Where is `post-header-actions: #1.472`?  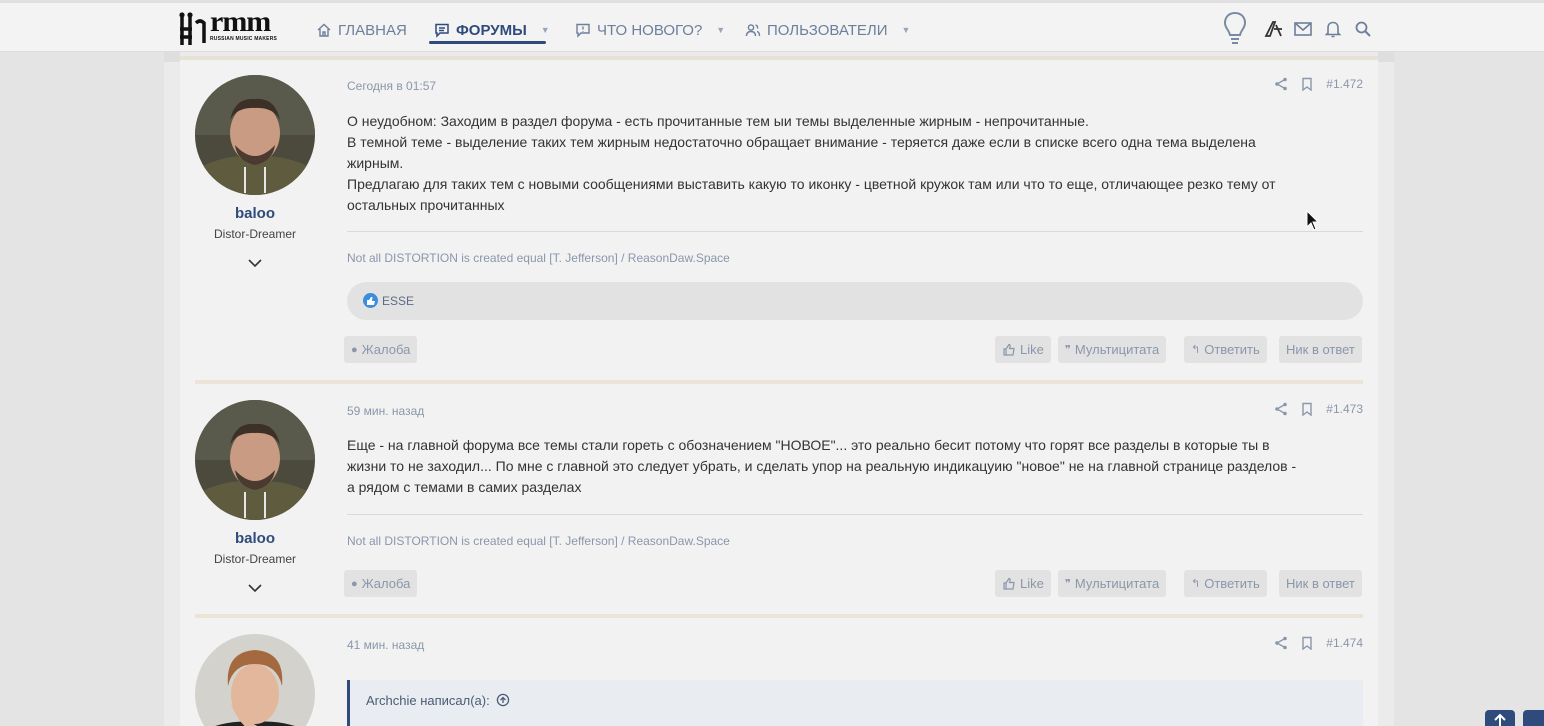 post-header-actions: #1.472 is located at coordinates (1318, 84).